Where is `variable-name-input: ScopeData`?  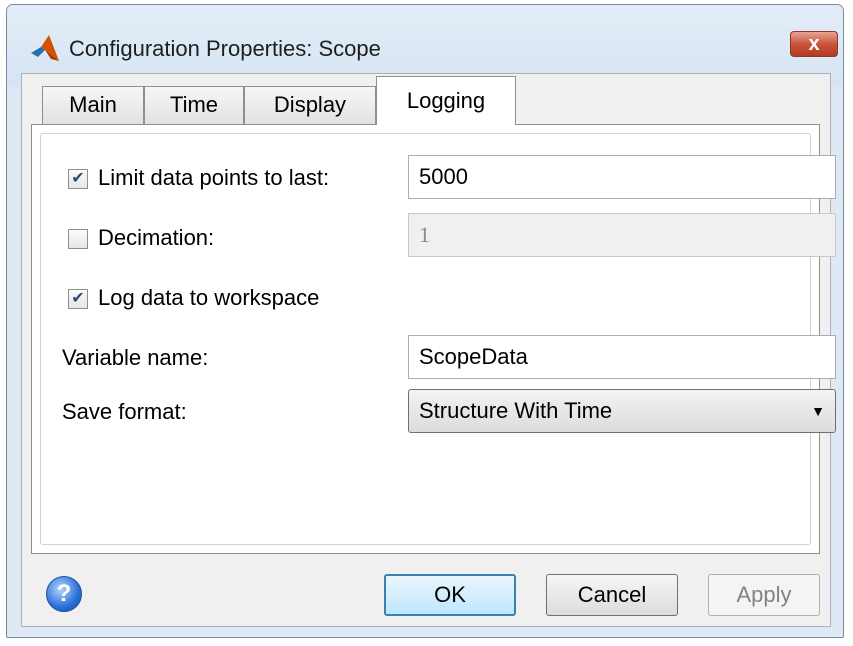
variable-name-input: ScopeData is located at coordinates (622, 357).